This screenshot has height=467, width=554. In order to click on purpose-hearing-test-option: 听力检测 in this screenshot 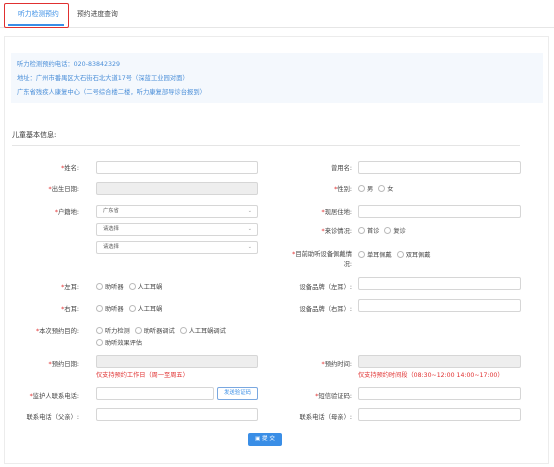, I will do `click(113, 330)`.